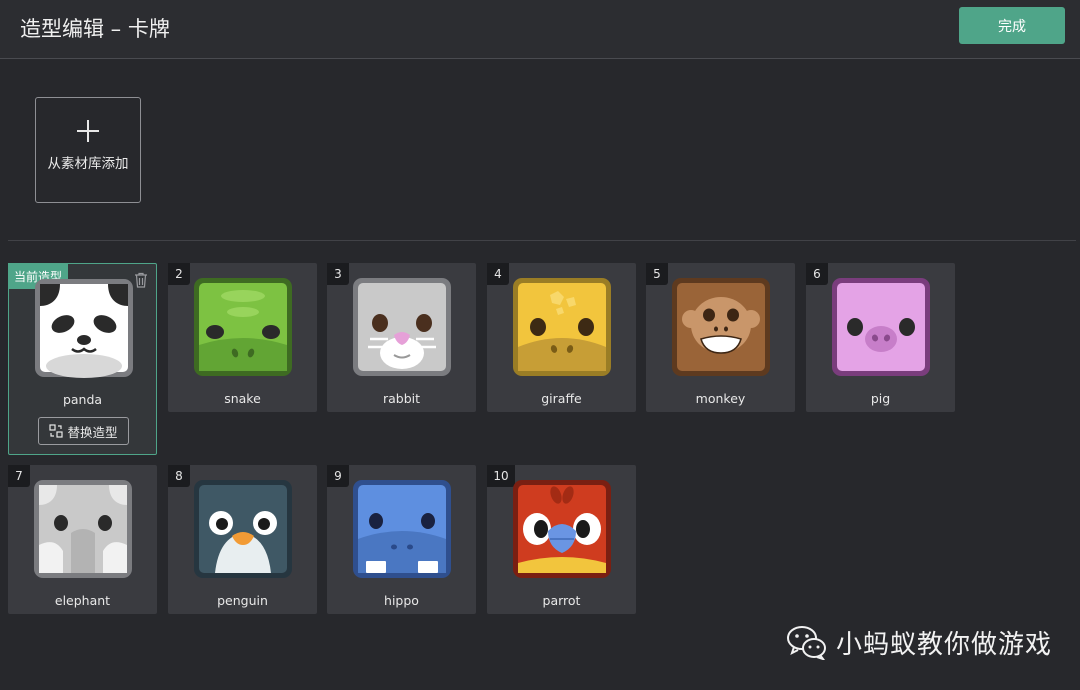  Describe the element at coordinates (242, 600) in the screenshot. I see `costume-name: penguin` at that location.